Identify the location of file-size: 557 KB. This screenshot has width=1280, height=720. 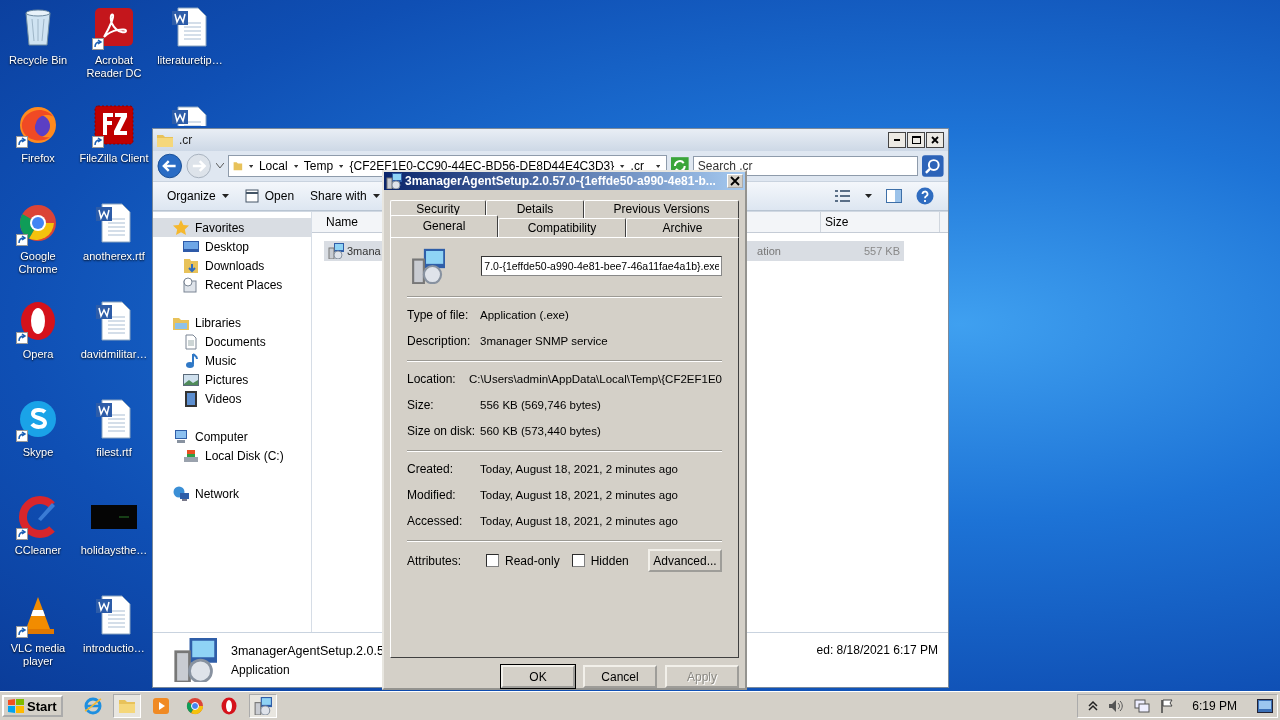
(881, 251).